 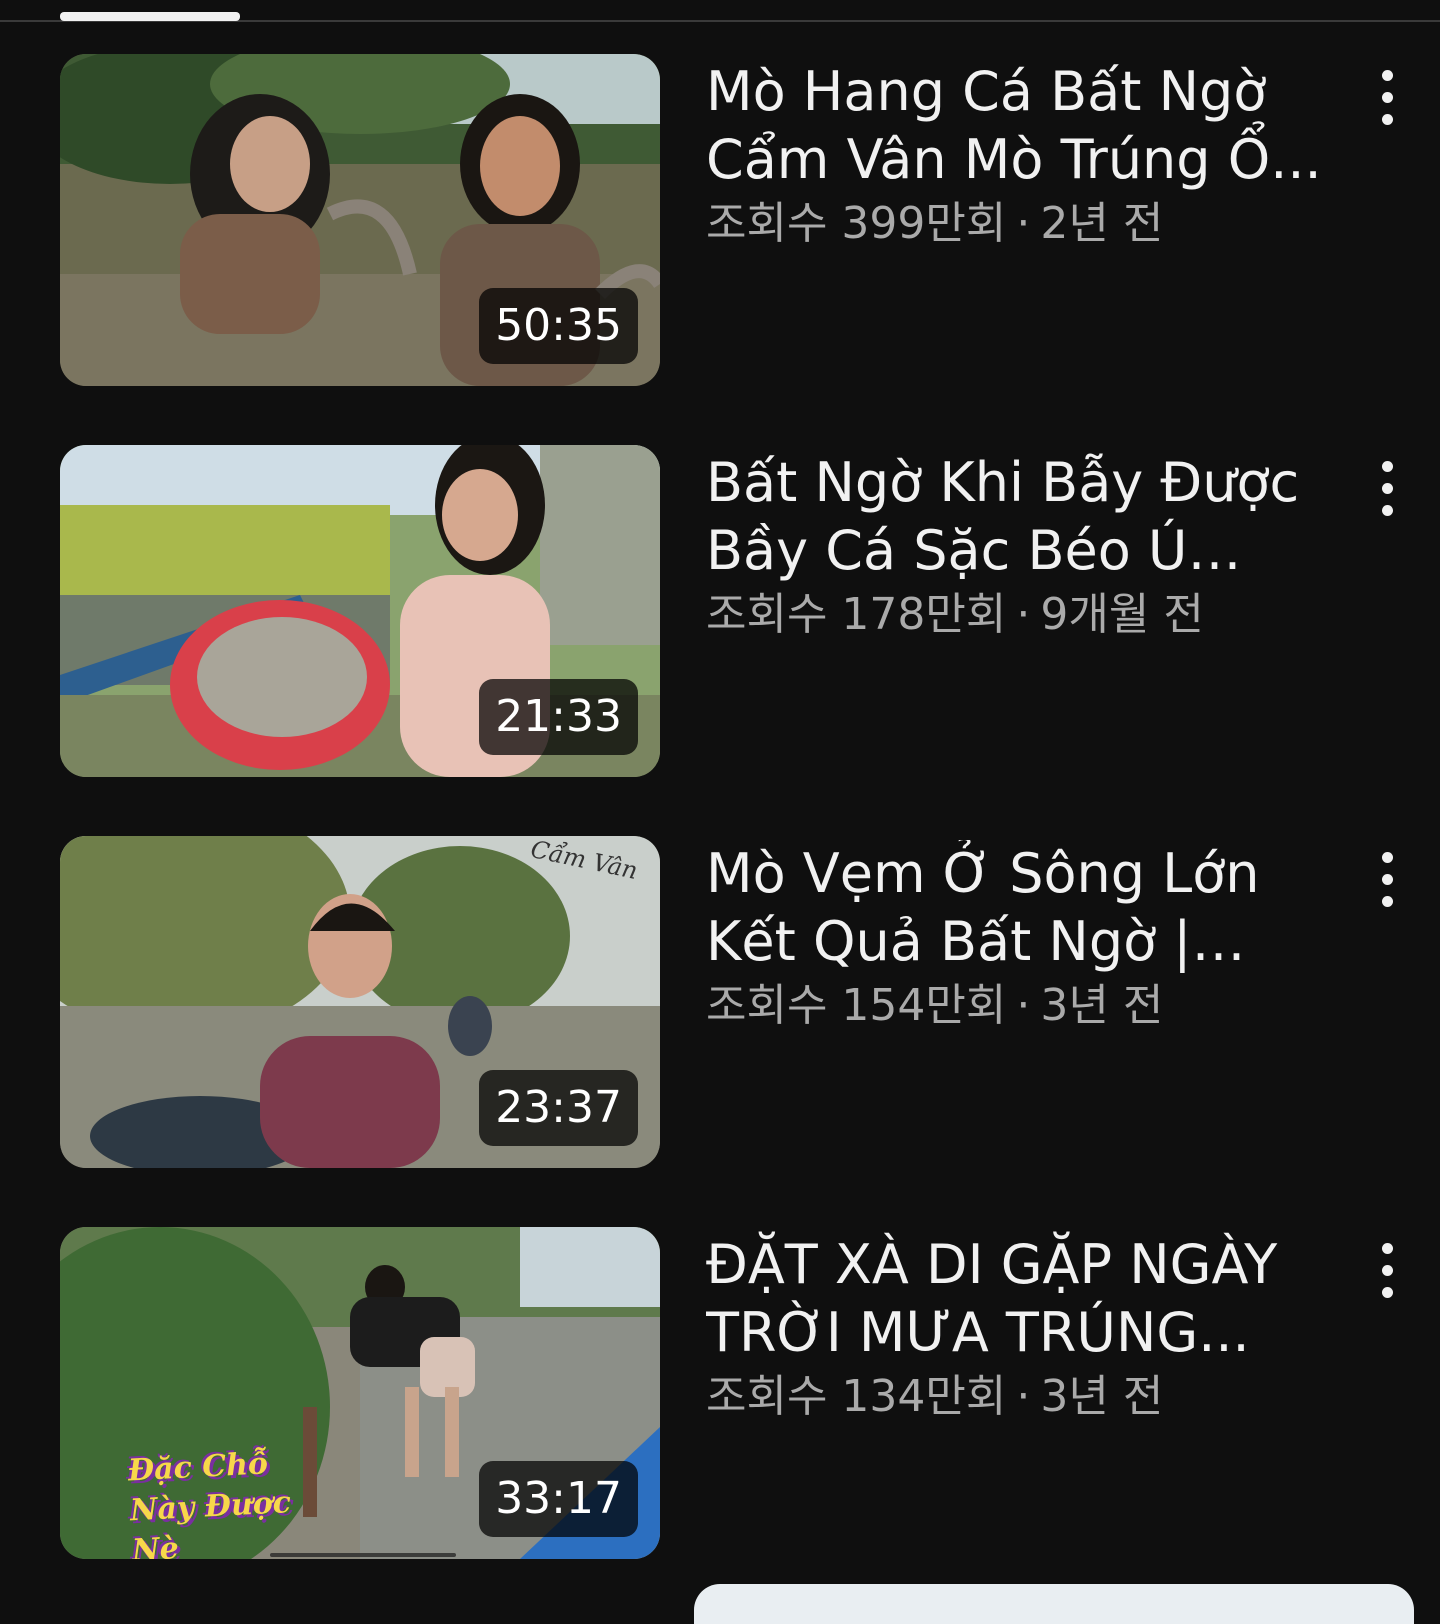 What do you see at coordinates (558, 326) in the screenshot?
I see `video-duration-badge: 50:35` at bounding box center [558, 326].